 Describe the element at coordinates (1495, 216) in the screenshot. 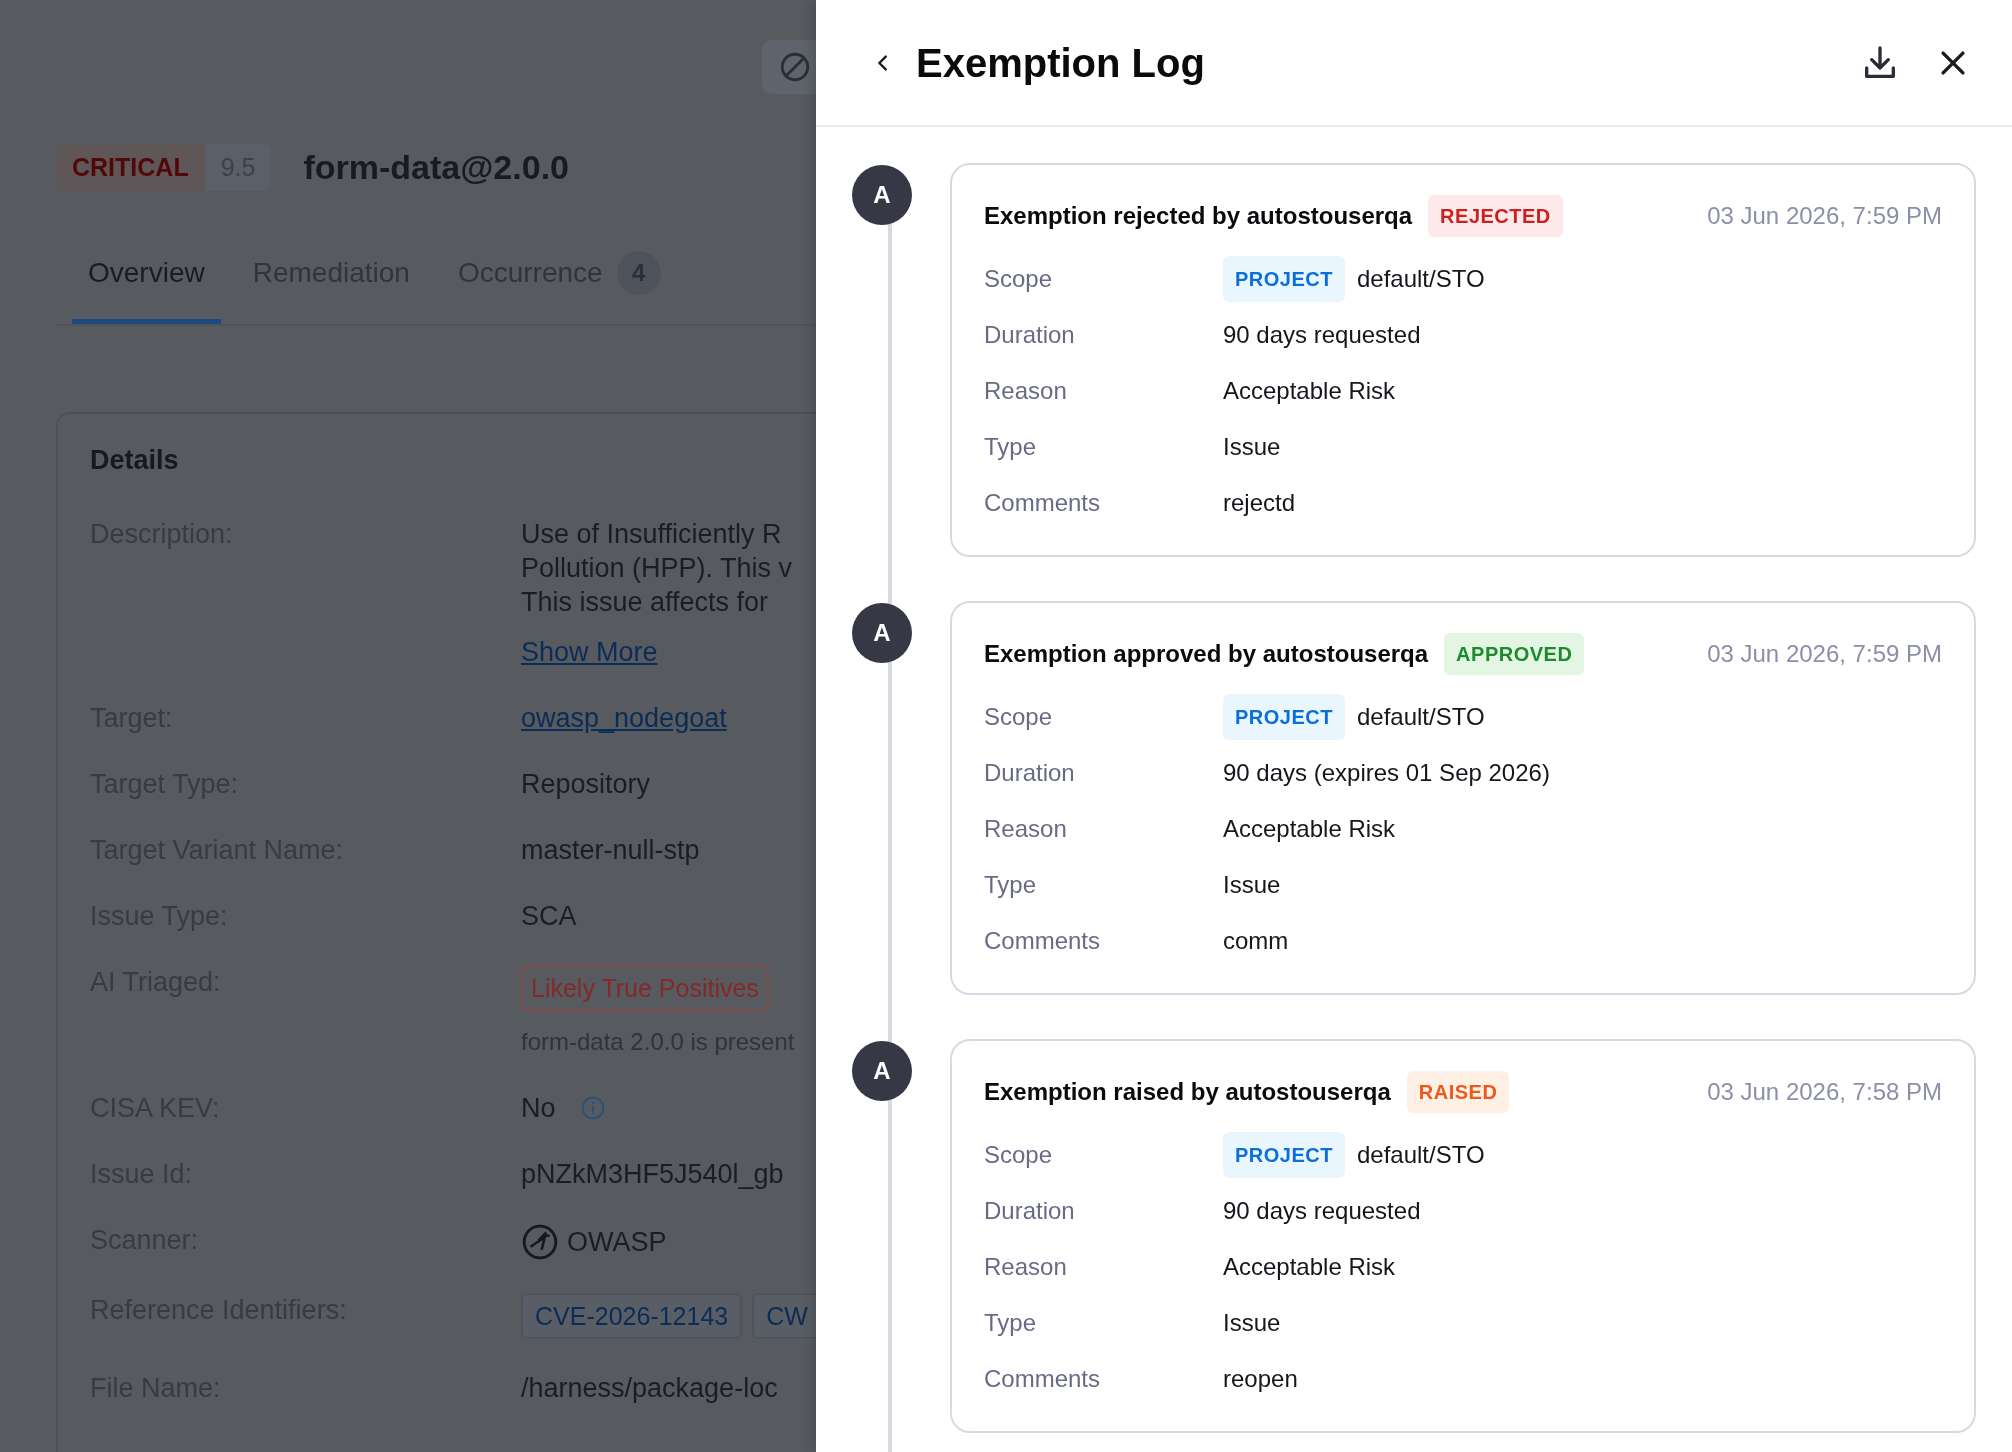

I see `status-tag: REJECTED` at that location.